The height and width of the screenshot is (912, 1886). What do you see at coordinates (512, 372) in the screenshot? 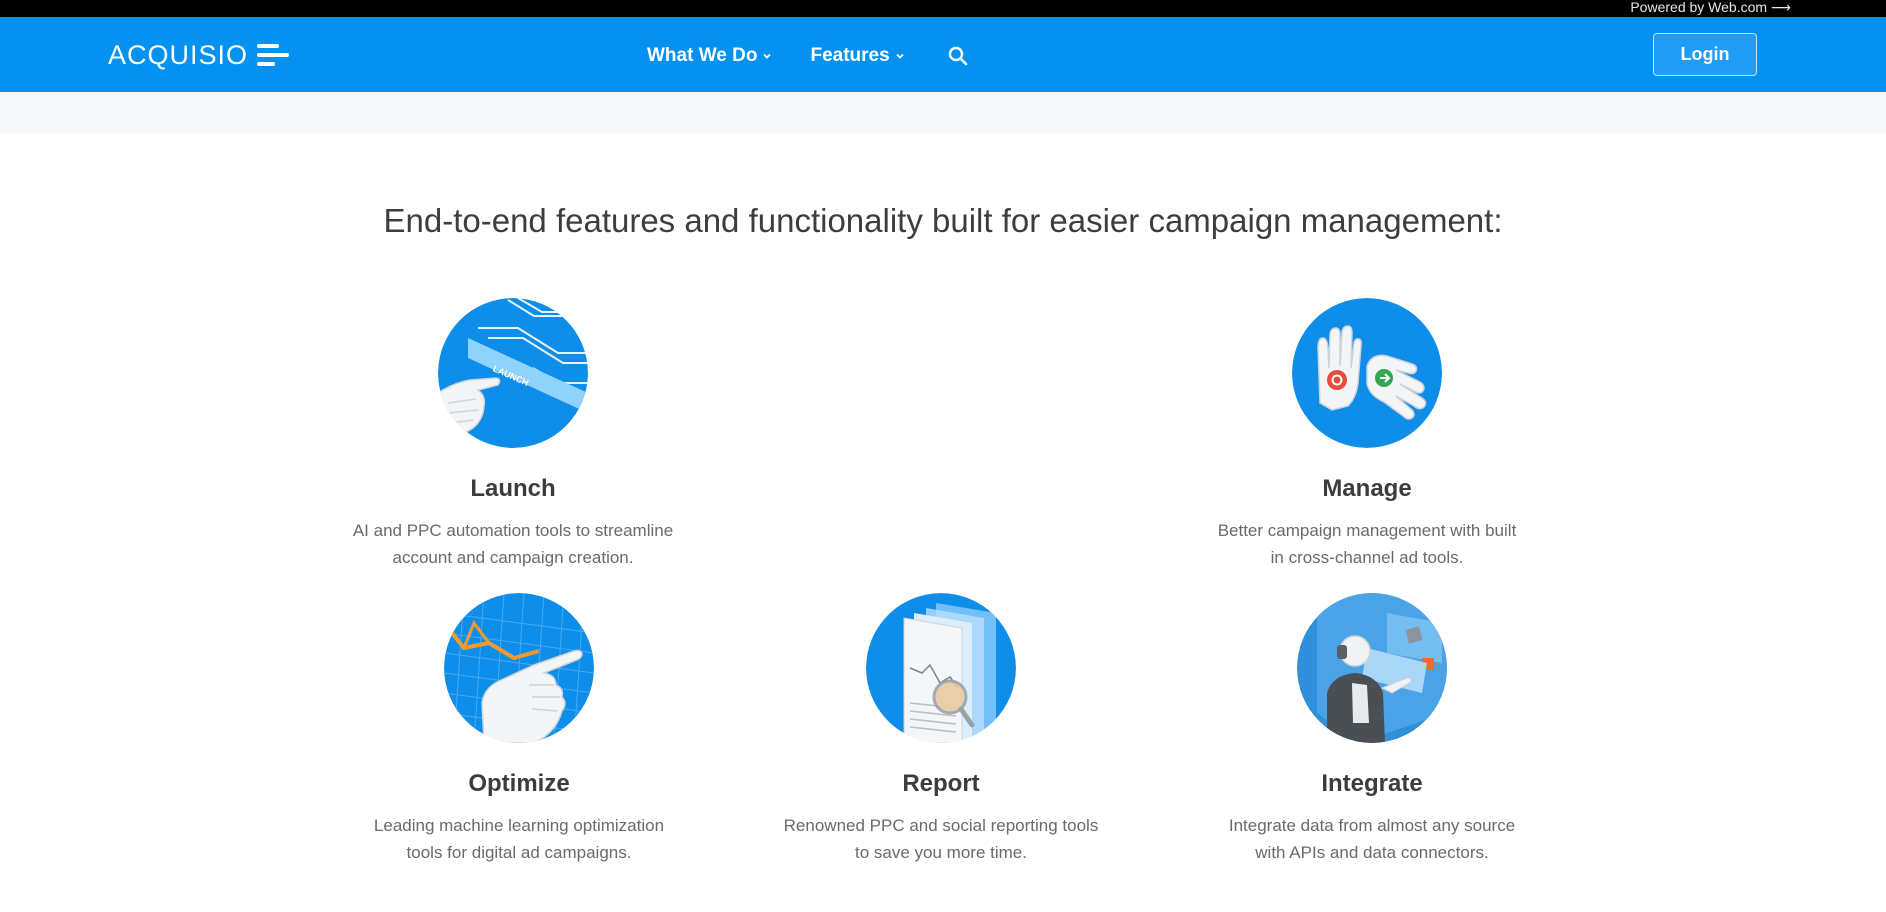
I see `launch-illustration-icon: LAUNCH` at bounding box center [512, 372].